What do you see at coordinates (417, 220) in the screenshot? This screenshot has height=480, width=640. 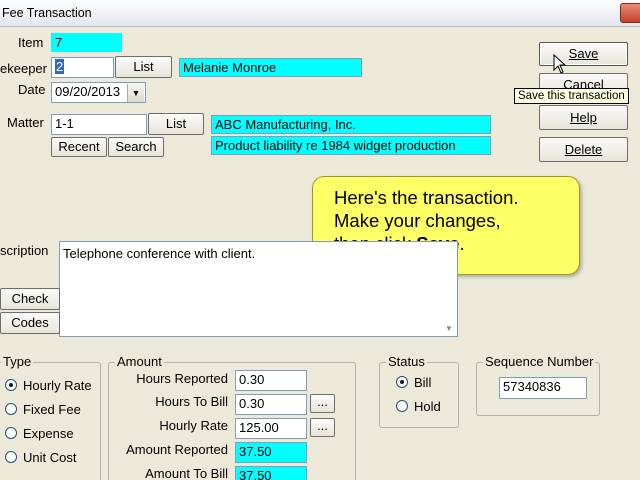 I see `callout-line-2: Make your changes,` at bounding box center [417, 220].